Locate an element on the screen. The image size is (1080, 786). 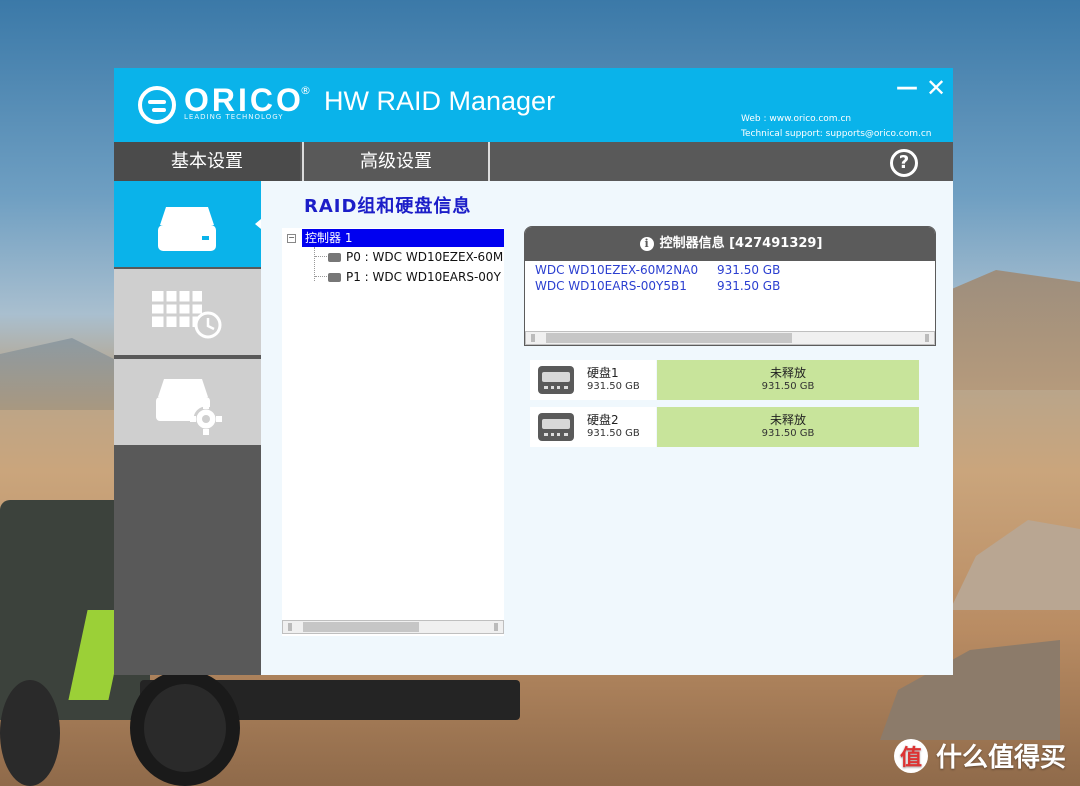
list-item: WDC WD10EZEX-60M2NA0 931.50 GB is located at coordinates (657, 270).